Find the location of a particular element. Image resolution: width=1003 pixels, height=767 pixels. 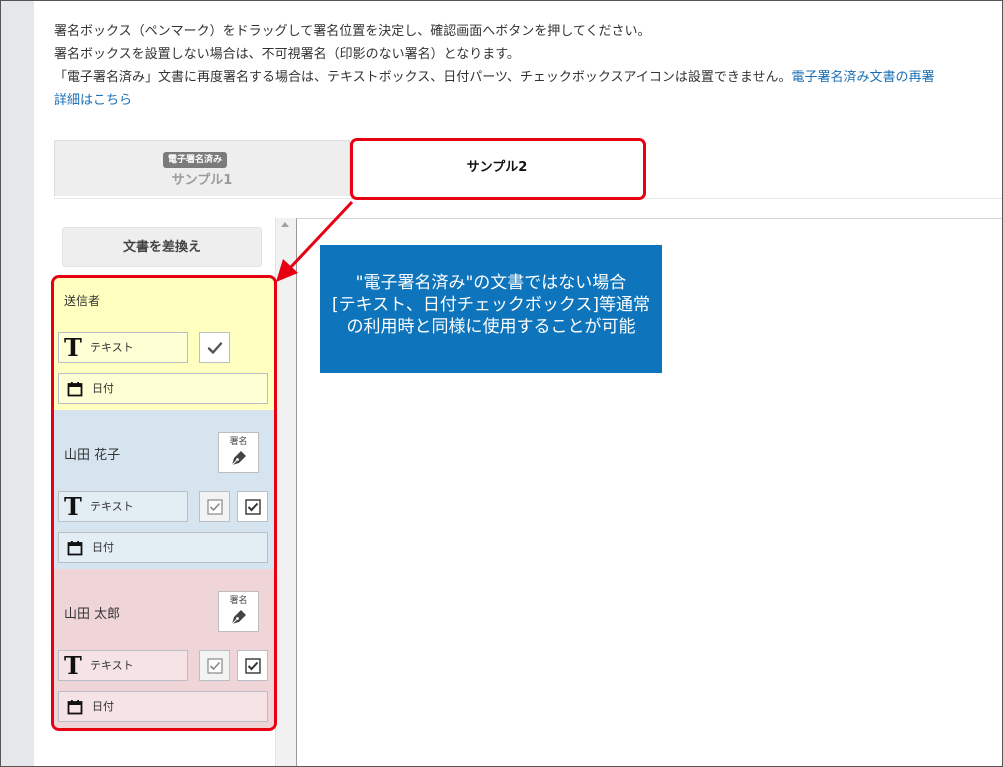

signer-sender: 送信者 T テキスト 日付 is located at coordinates (164, 344).